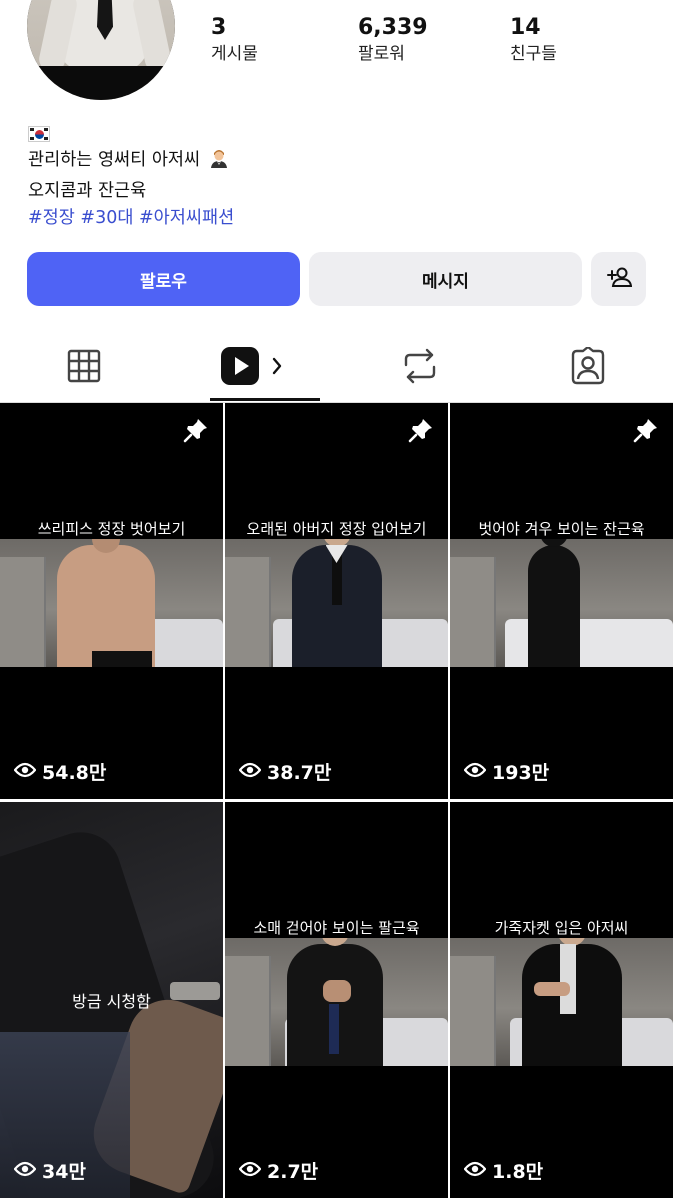 The height and width of the screenshot is (1200, 673). I want to click on bio-line-2: 오지콤과 잔근육, so click(87, 190).